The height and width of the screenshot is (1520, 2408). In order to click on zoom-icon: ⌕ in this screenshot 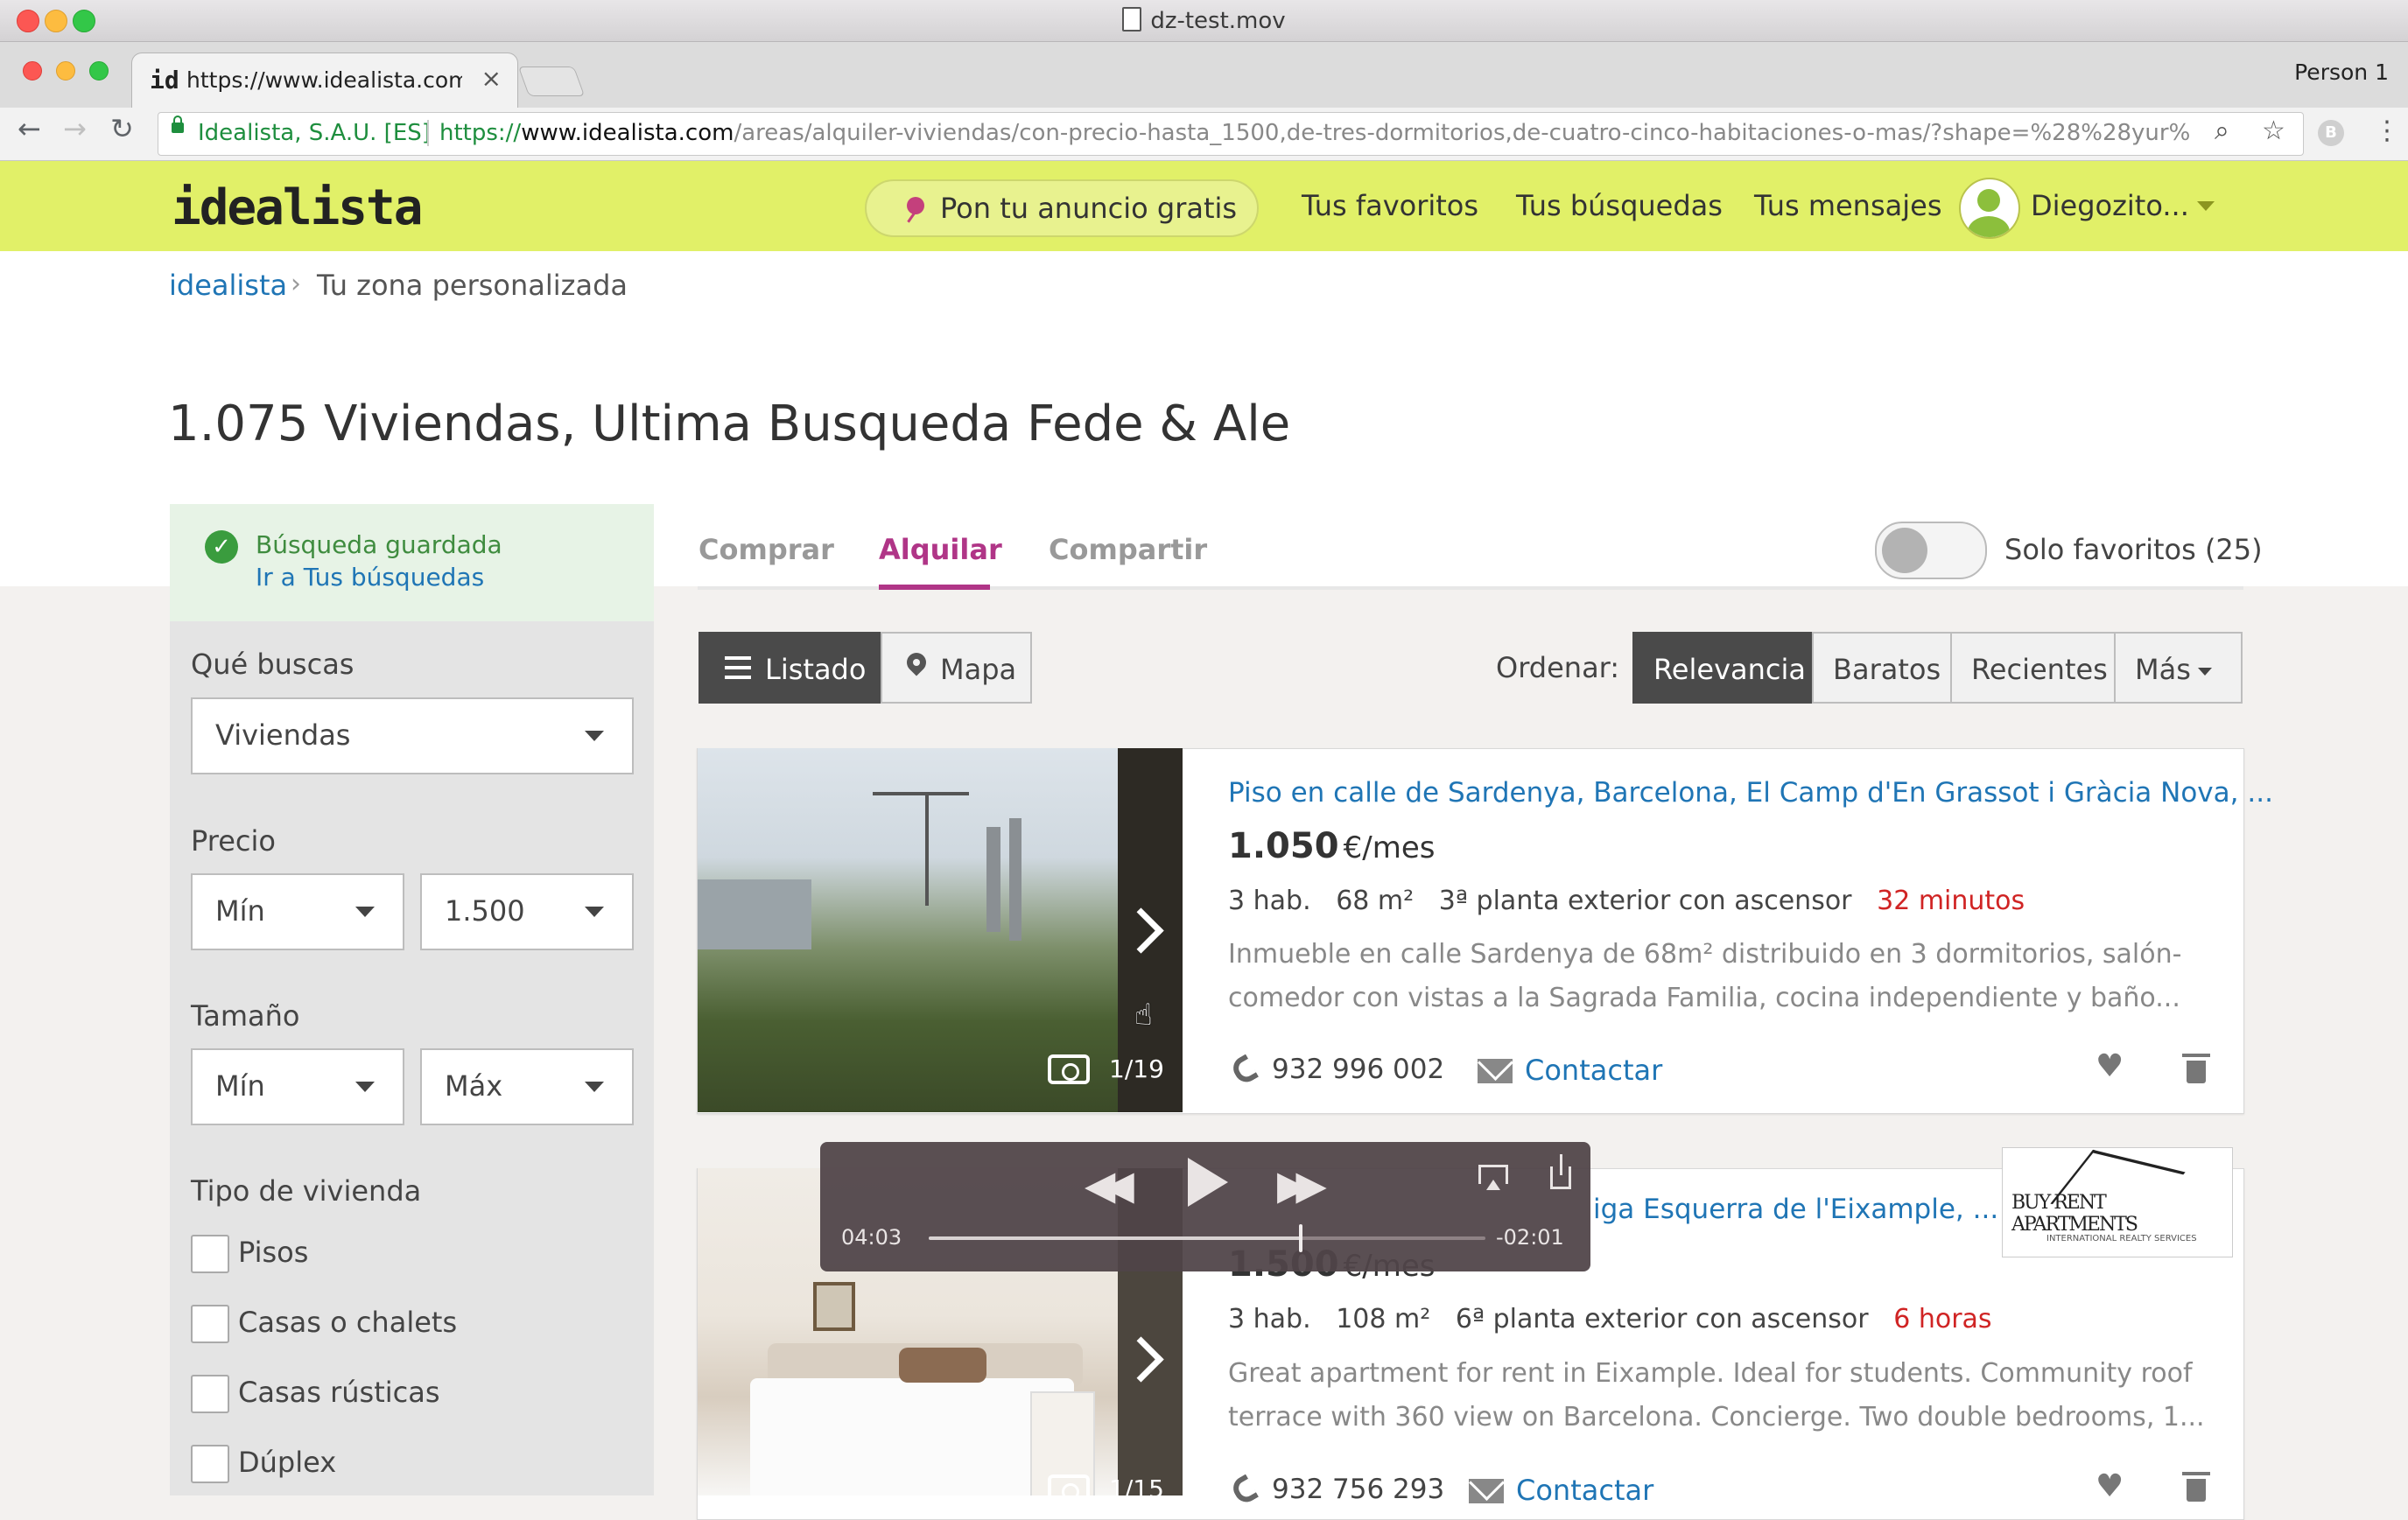, I will do `click(2222, 131)`.